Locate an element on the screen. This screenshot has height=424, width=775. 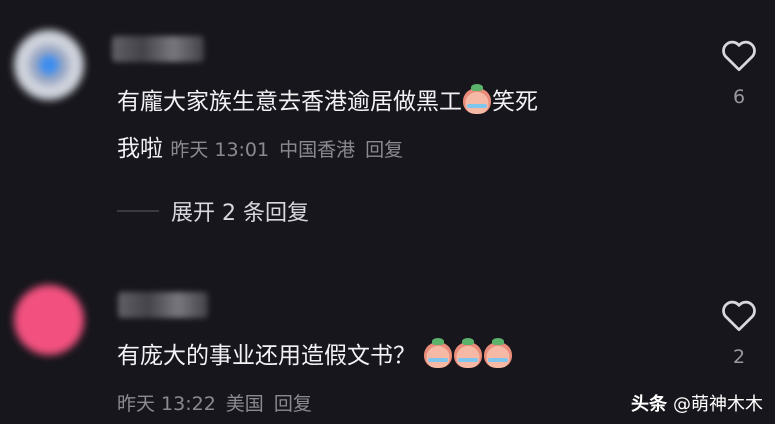
comment-time: 昨天 13:01 is located at coordinates (220, 150).